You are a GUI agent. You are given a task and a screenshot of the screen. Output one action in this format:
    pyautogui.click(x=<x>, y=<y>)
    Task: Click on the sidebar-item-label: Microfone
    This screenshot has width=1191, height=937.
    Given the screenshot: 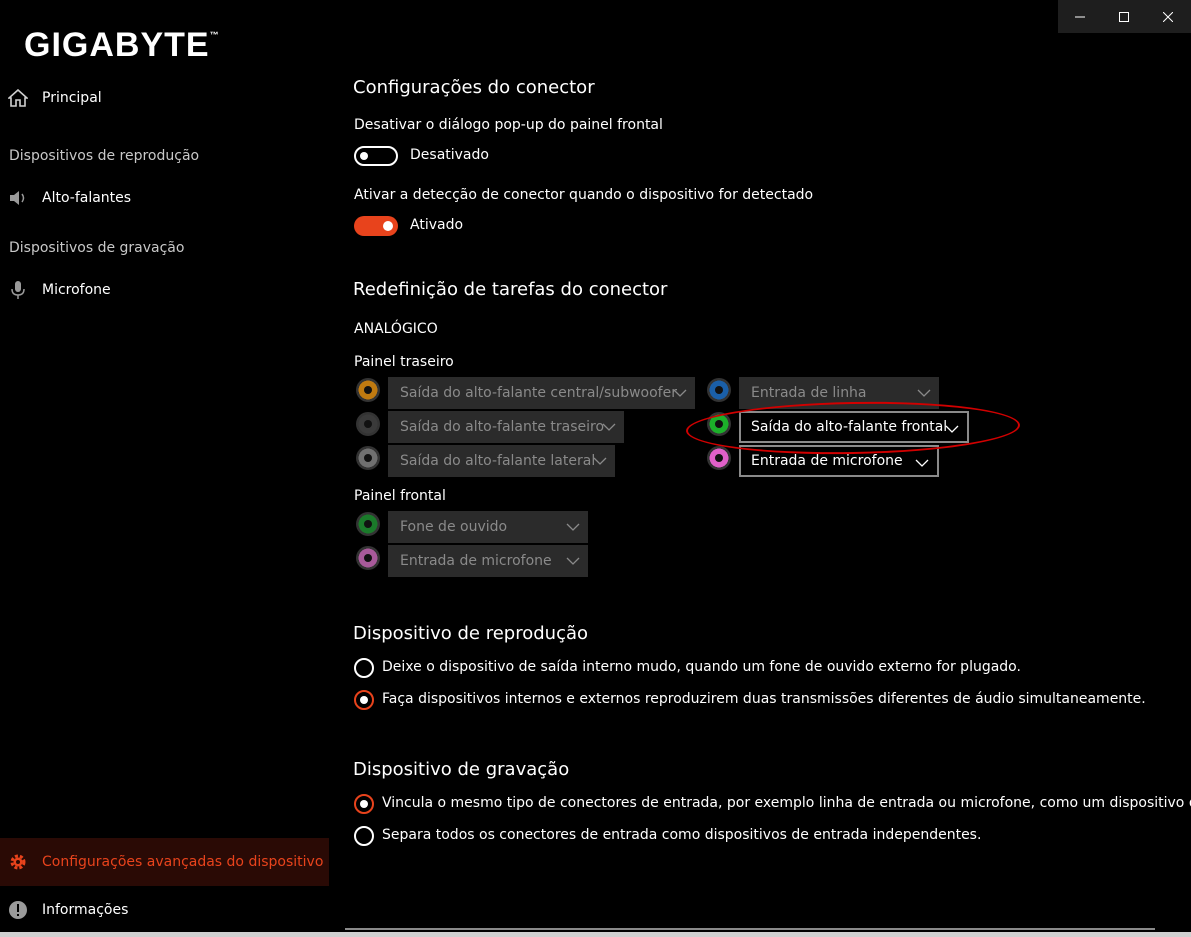 What is the action you would take?
    pyautogui.click(x=76, y=290)
    